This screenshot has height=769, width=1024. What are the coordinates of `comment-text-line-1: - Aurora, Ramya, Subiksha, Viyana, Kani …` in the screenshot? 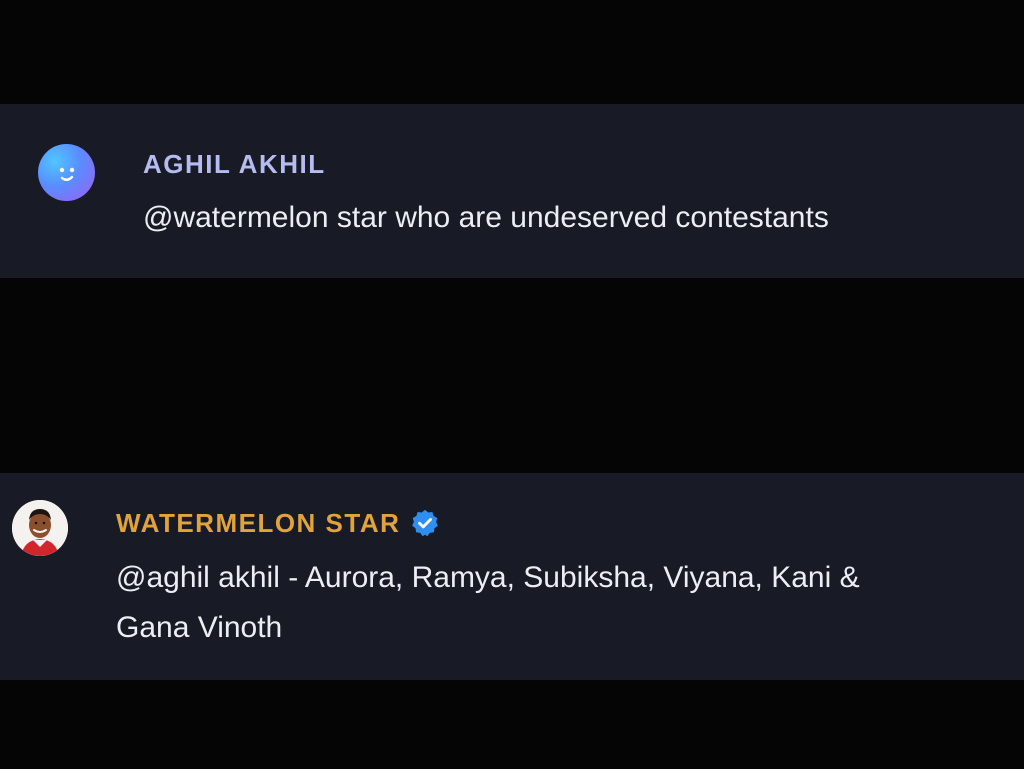 It's located at (569, 577).